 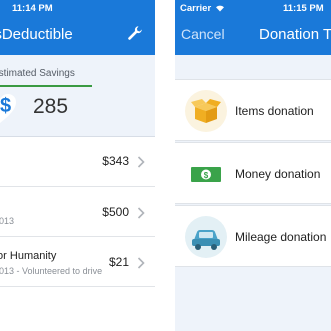 What do you see at coordinates (77, 162) in the screenshot?
I see `donation-row: $343` at bounding box center [77, 162].